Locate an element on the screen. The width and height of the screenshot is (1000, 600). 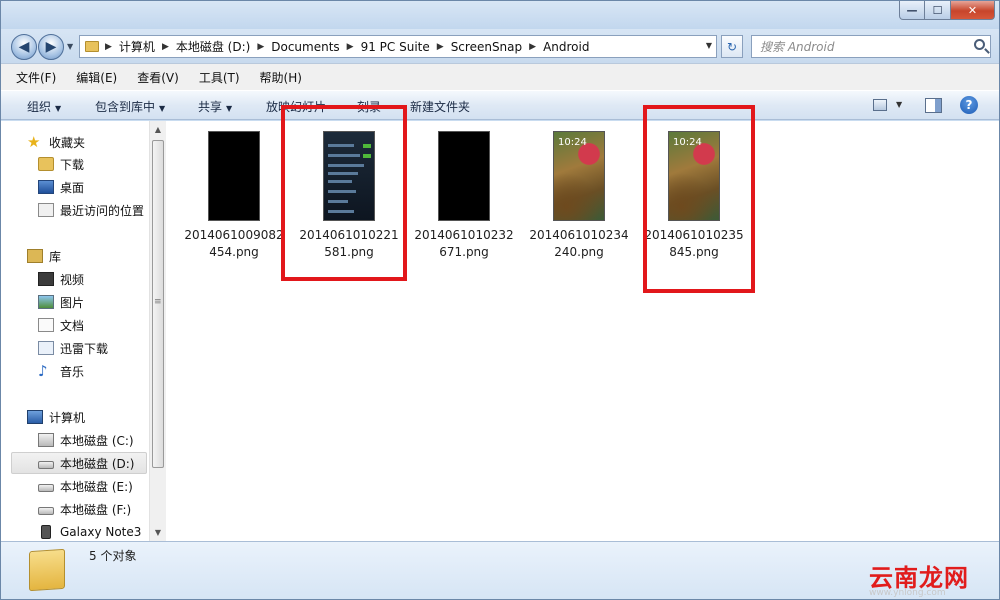
nav-desktop-label: 桌面 is located at coordinates (72, 187).